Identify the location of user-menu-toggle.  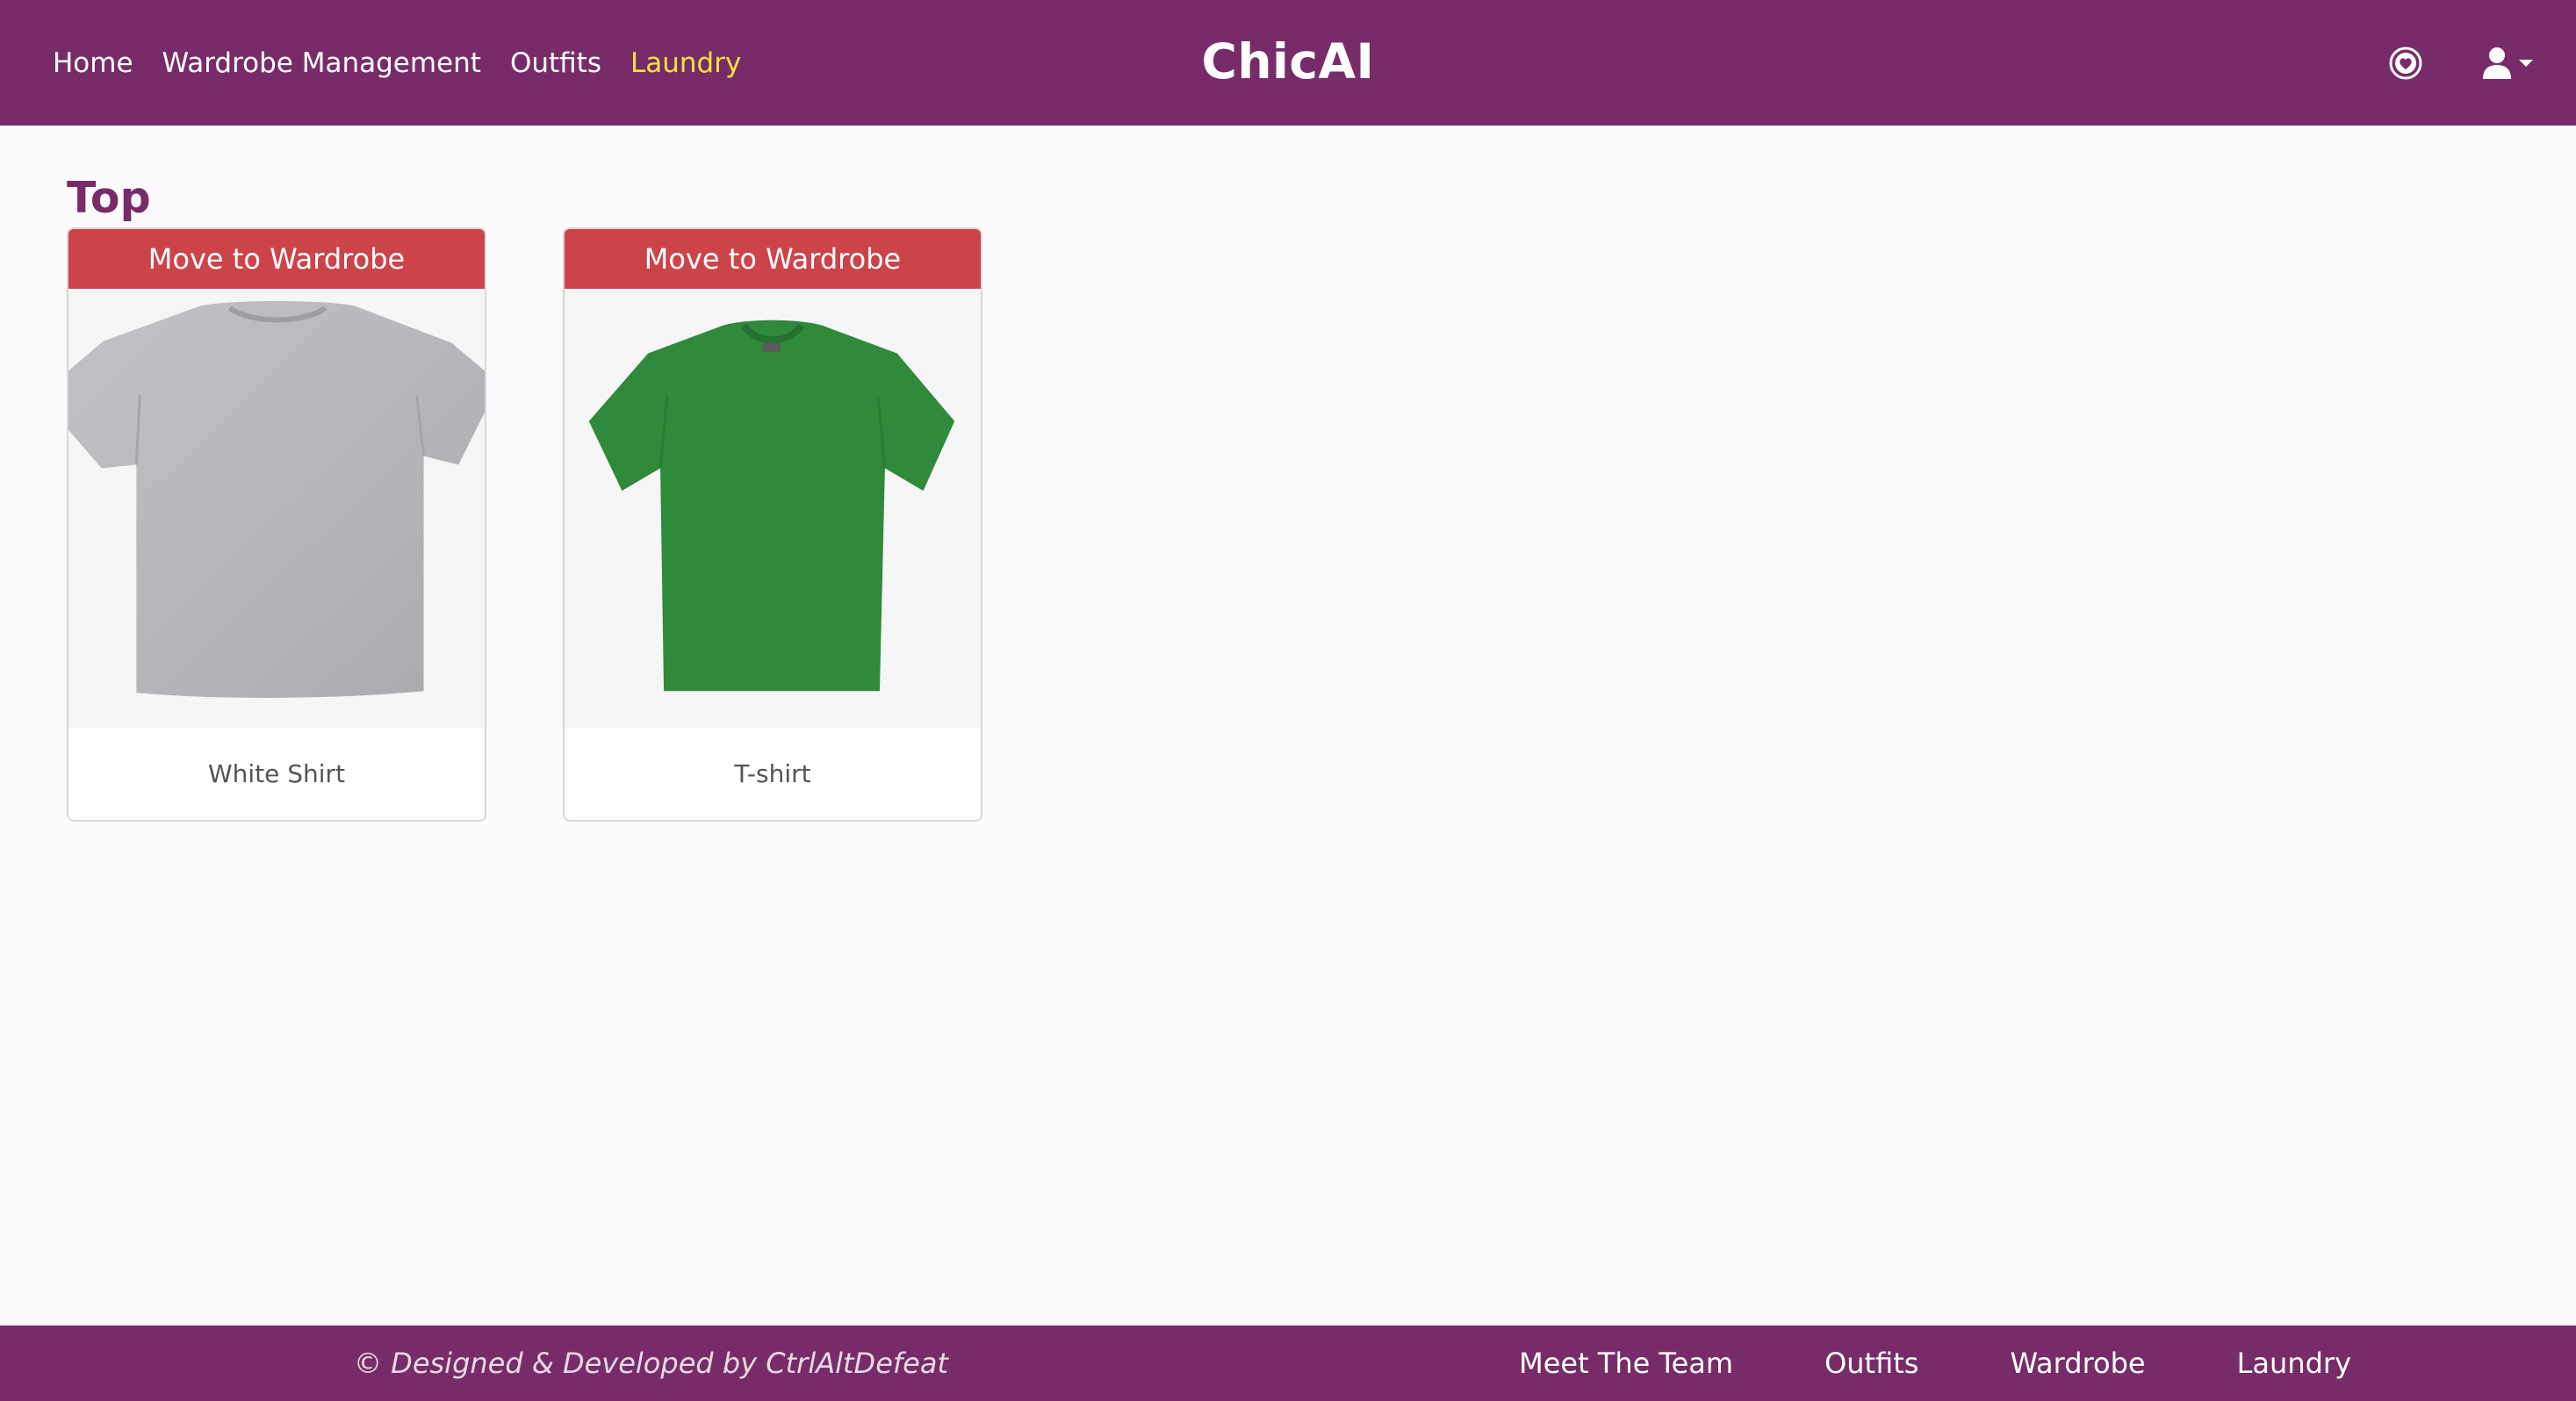
(2507, 63).